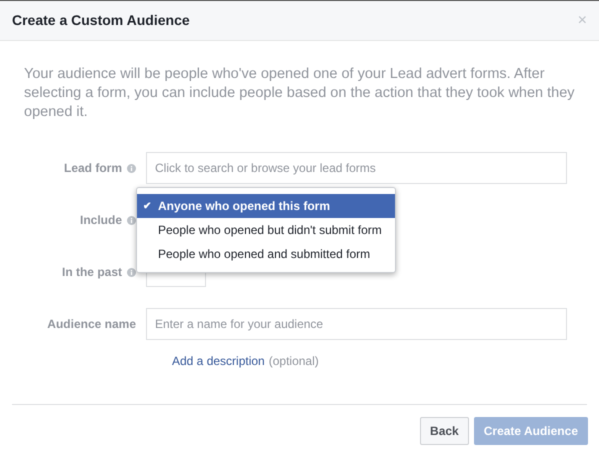 This screenshot has width=599, height=452. What do you see at coordinates (101, 20) in the screenshot?
I see `dialog-title: Create a Custom Audience` at bounding box center [101, 20].